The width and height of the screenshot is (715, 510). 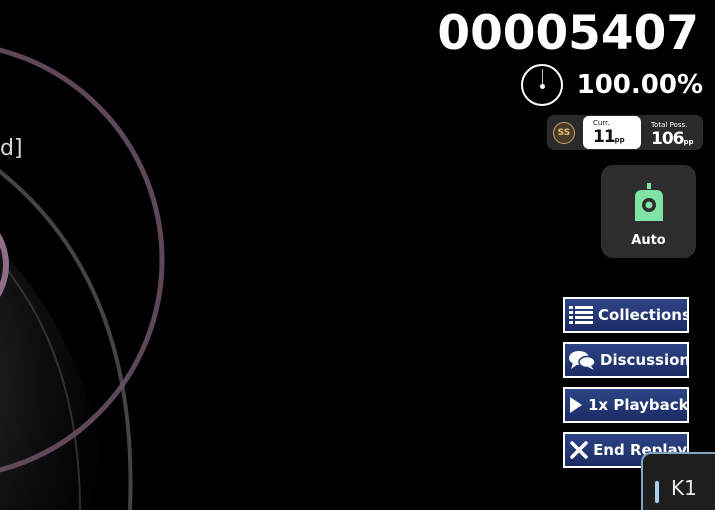 What do you see at coordinates (601, 123) in the screenshot?
I see `pp-current-label: Curr.` at bounding box center [601, 123].